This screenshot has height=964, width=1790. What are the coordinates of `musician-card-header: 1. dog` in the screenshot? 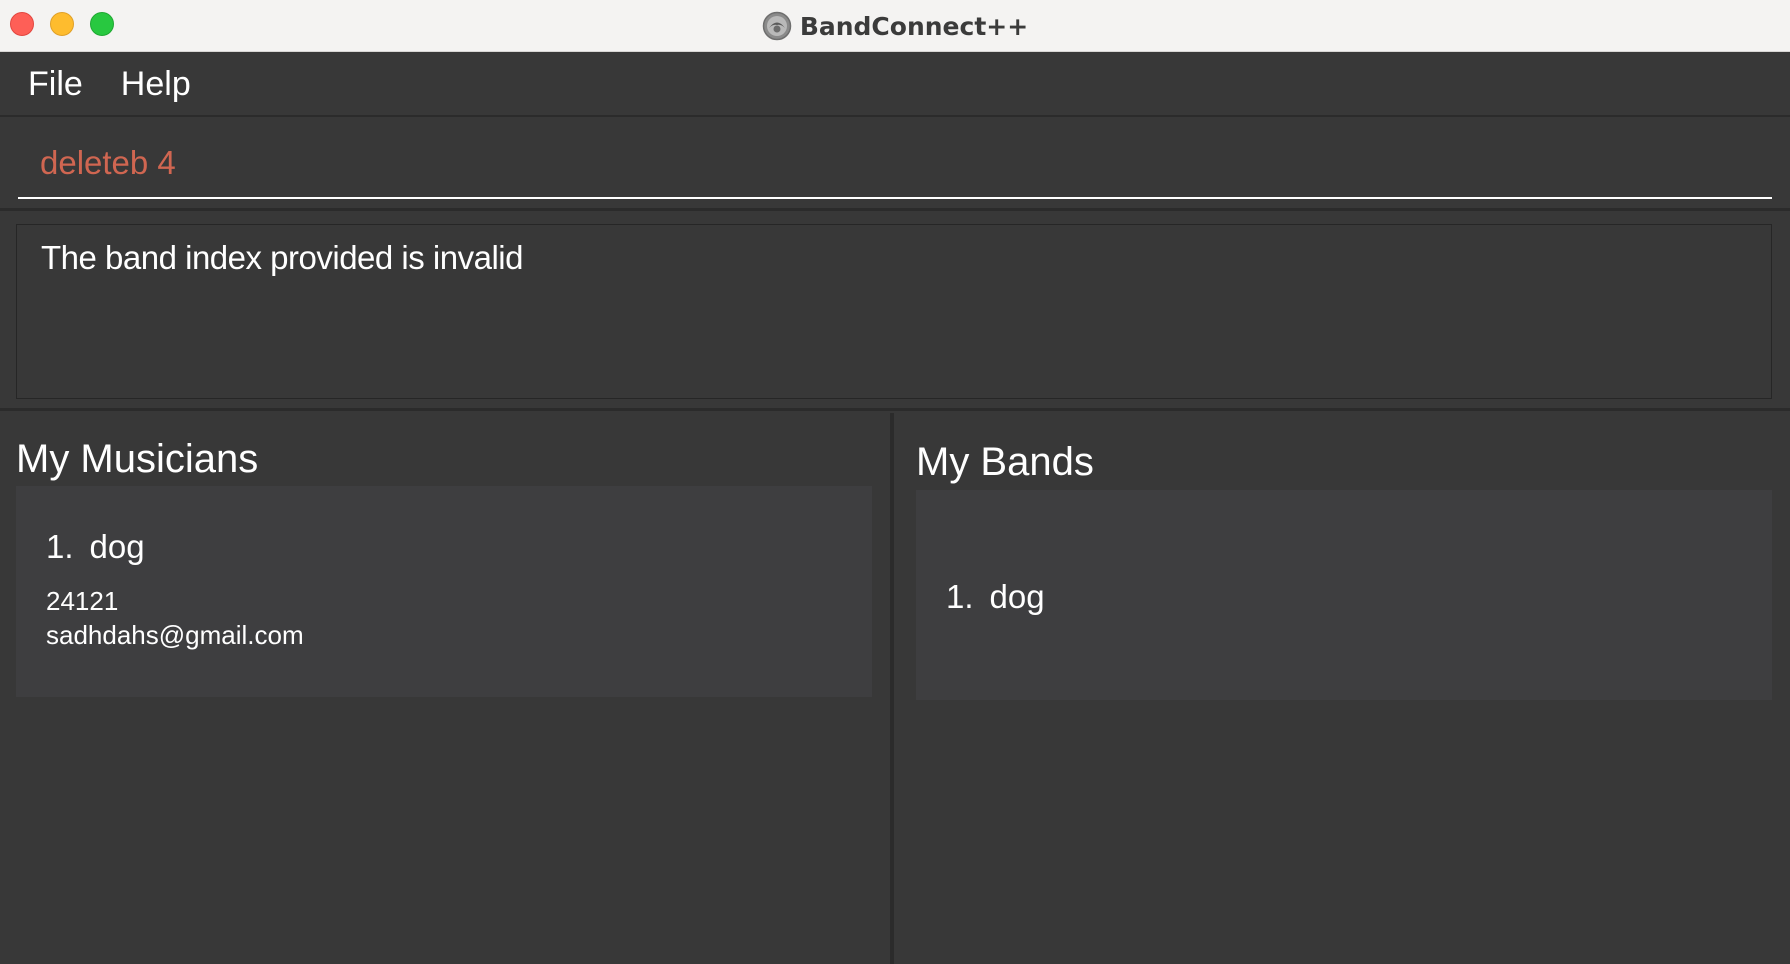 It's located at (95, 547).